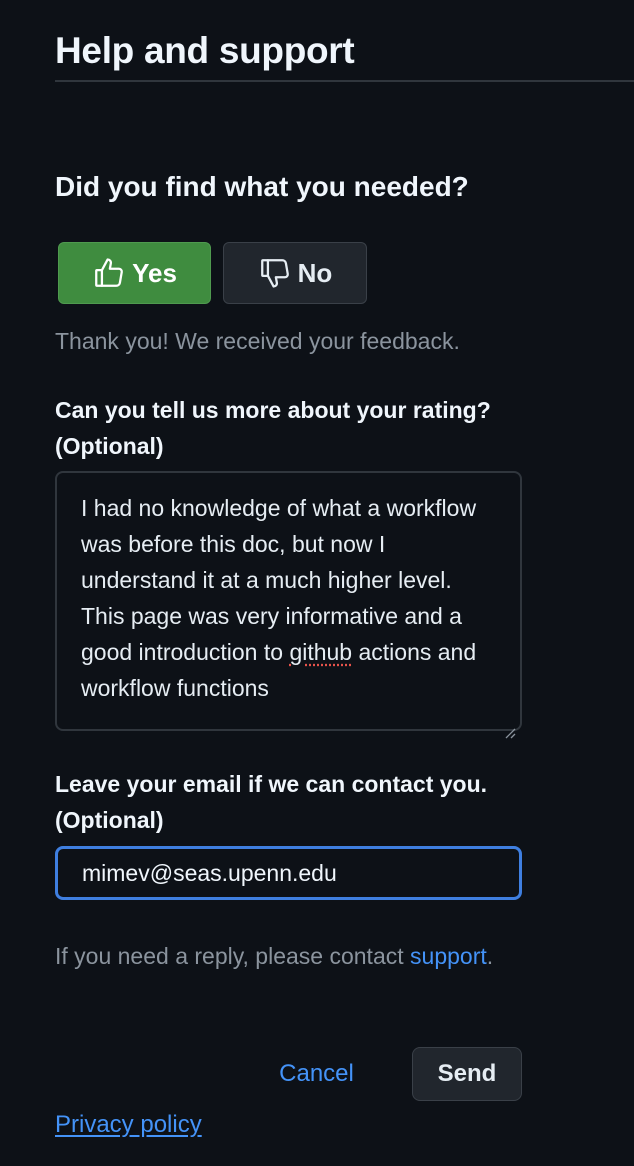 The width and height of the screenshot is (634, 1166). What do you see at coordinates (257, 341) in the screenshot?
I see `thanks-message: Thank you! We received your feedback.` at bounding box center [257, 341].